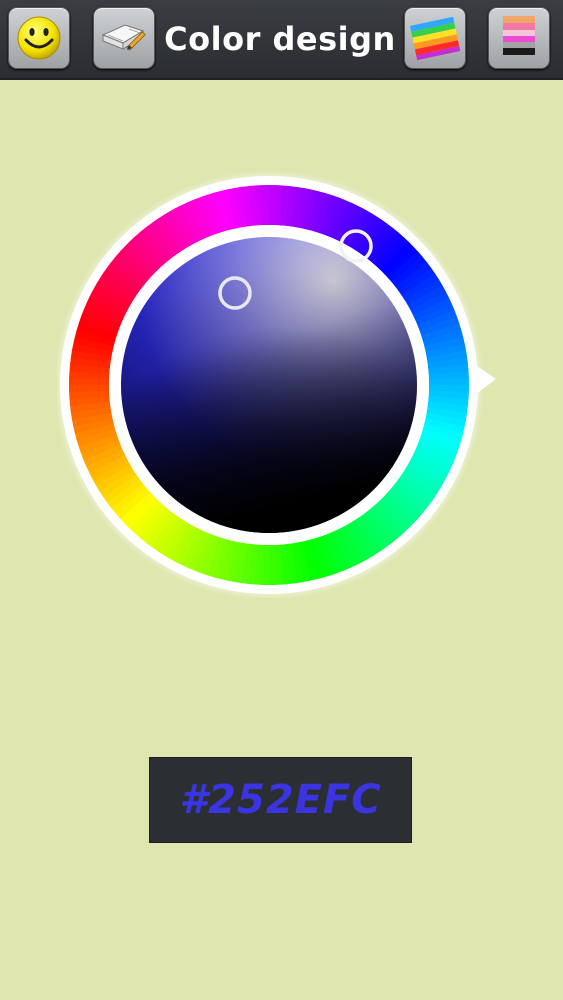 This screenshot has height=1000, width=563. I want to click on palette-stripes-button, so click(519, 38).